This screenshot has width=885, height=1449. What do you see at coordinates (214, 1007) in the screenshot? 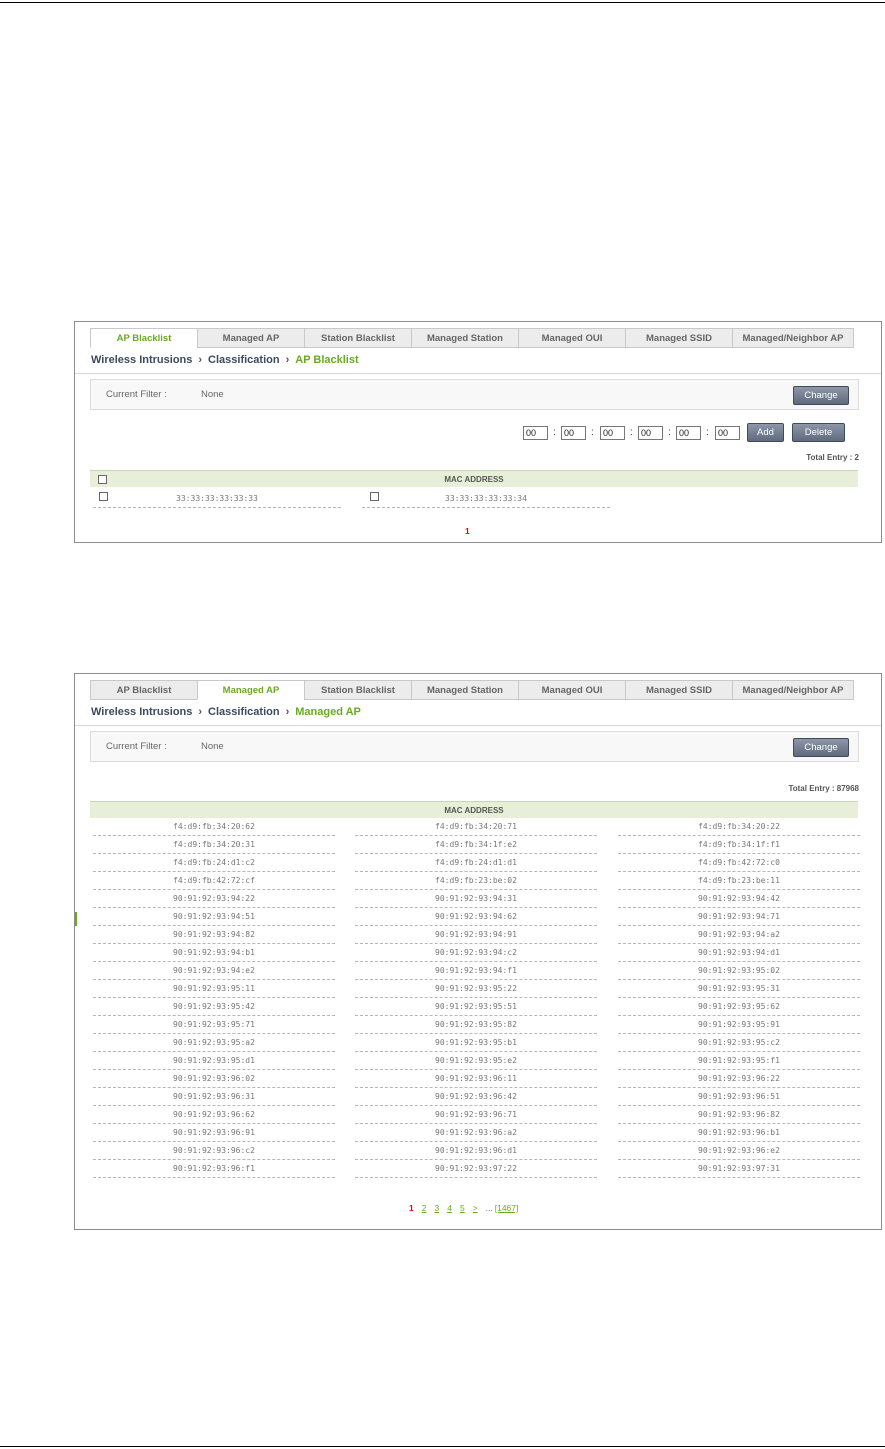
I see `table-cell: 90:91:92:93:95:42` at bounding box center [214, 1007].